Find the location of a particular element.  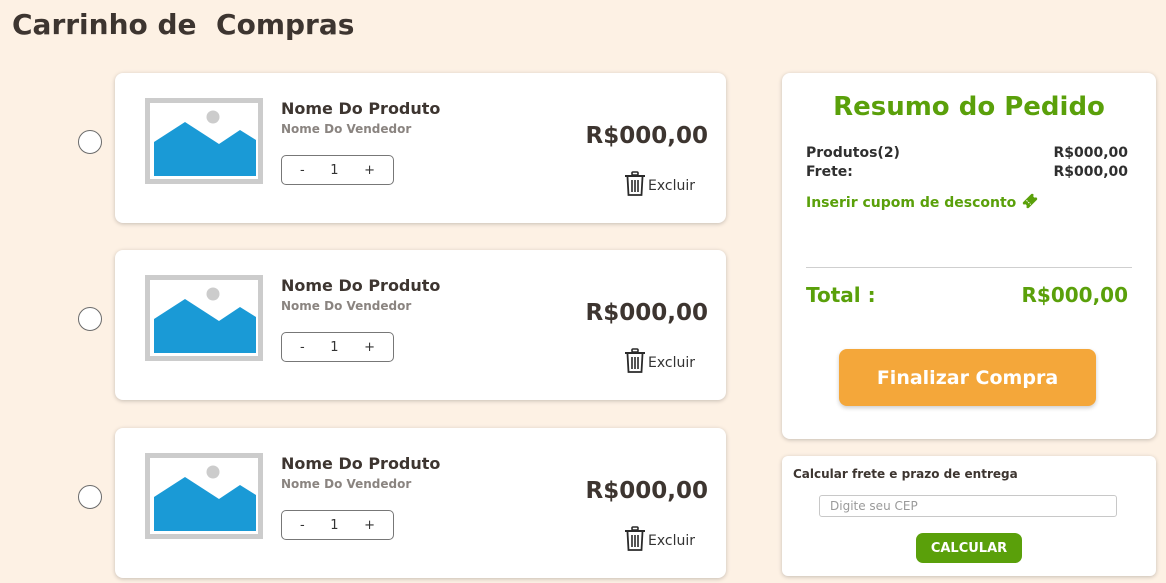

shipping-line: Frete: R$000,00 is located at coordinates (967, 172).